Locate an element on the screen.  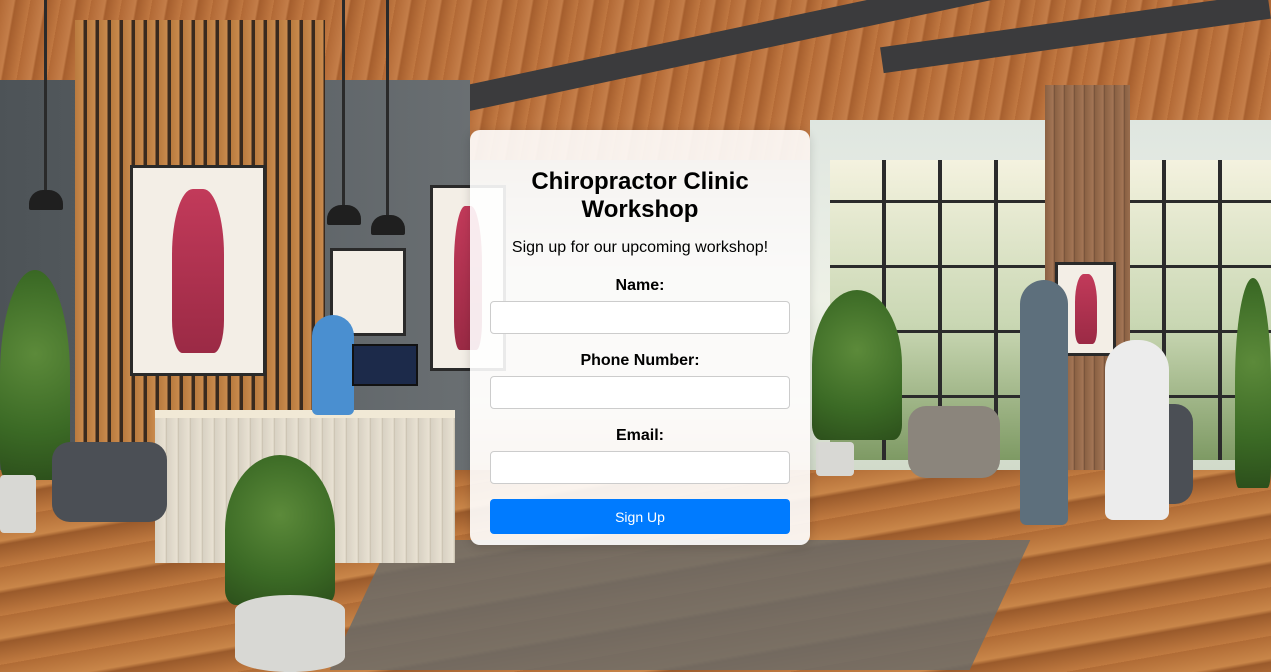
form-title: Chiropractor Clinic Workshop is located at coordinates (640, 195).